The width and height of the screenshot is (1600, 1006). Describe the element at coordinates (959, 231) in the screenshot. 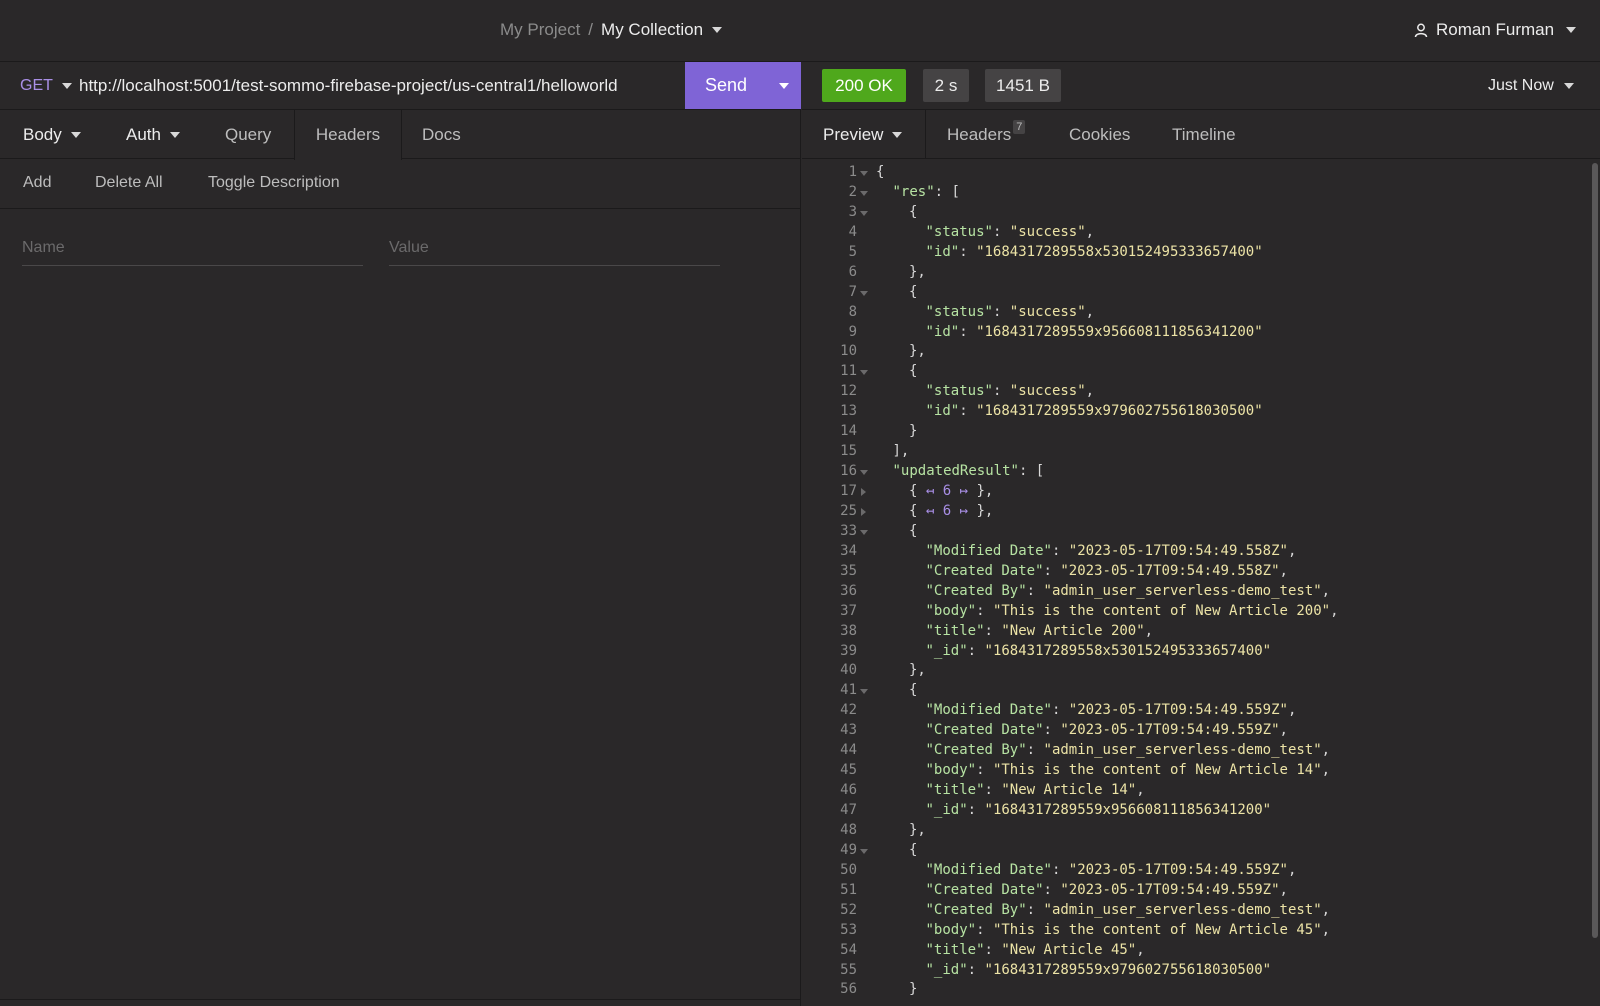

I see `json-key: "status"` at that location.